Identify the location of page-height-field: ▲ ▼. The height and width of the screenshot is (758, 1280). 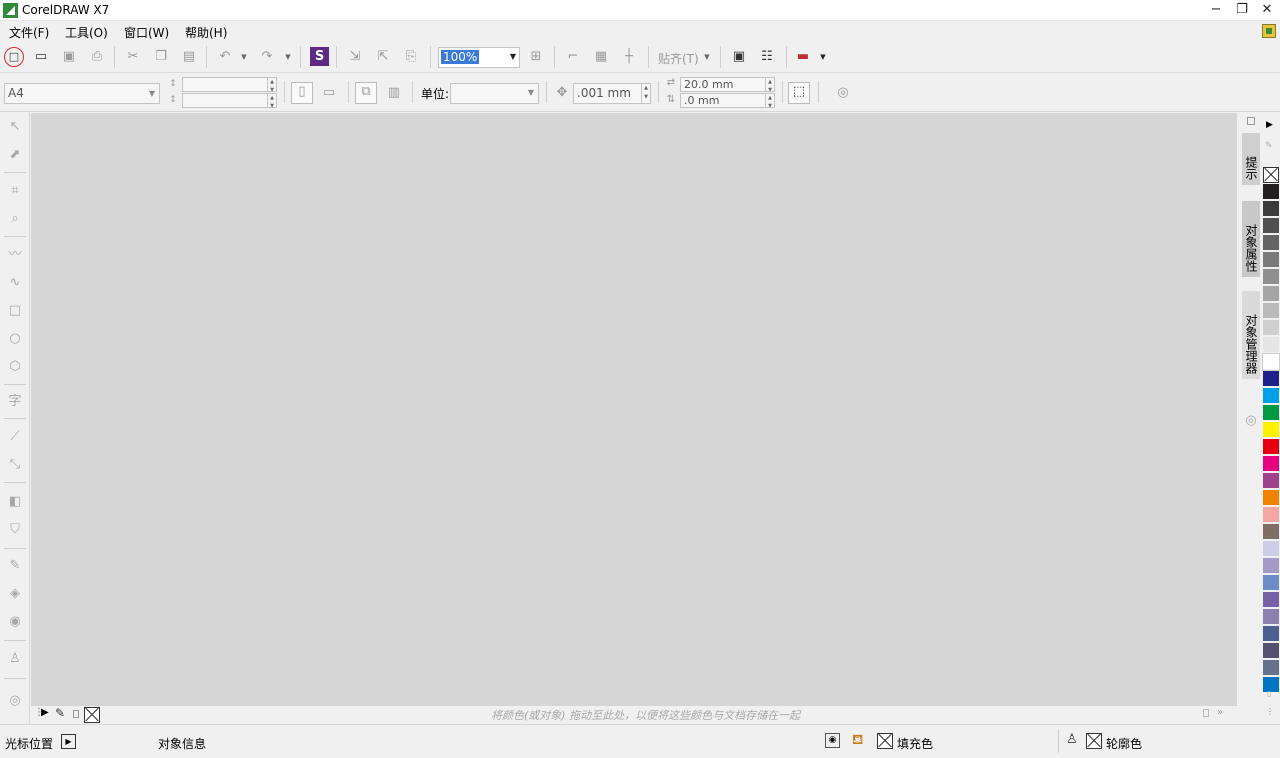
(229, 101).